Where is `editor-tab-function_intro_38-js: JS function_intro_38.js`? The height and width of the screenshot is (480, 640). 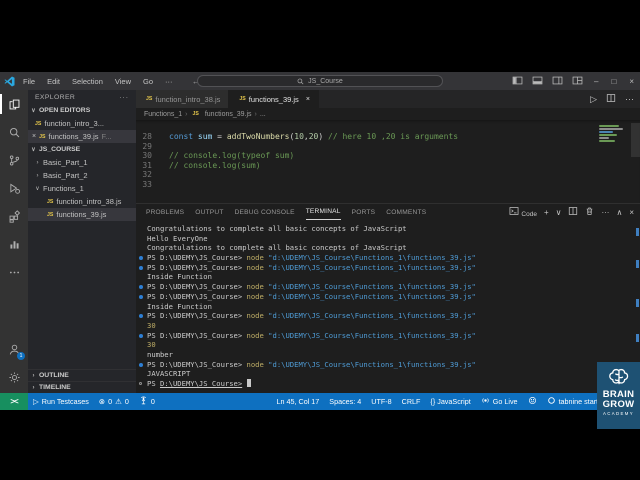
editor-tab-function_intro_38-js: JS function_intro_38.js is located at coordinates (183, 99).